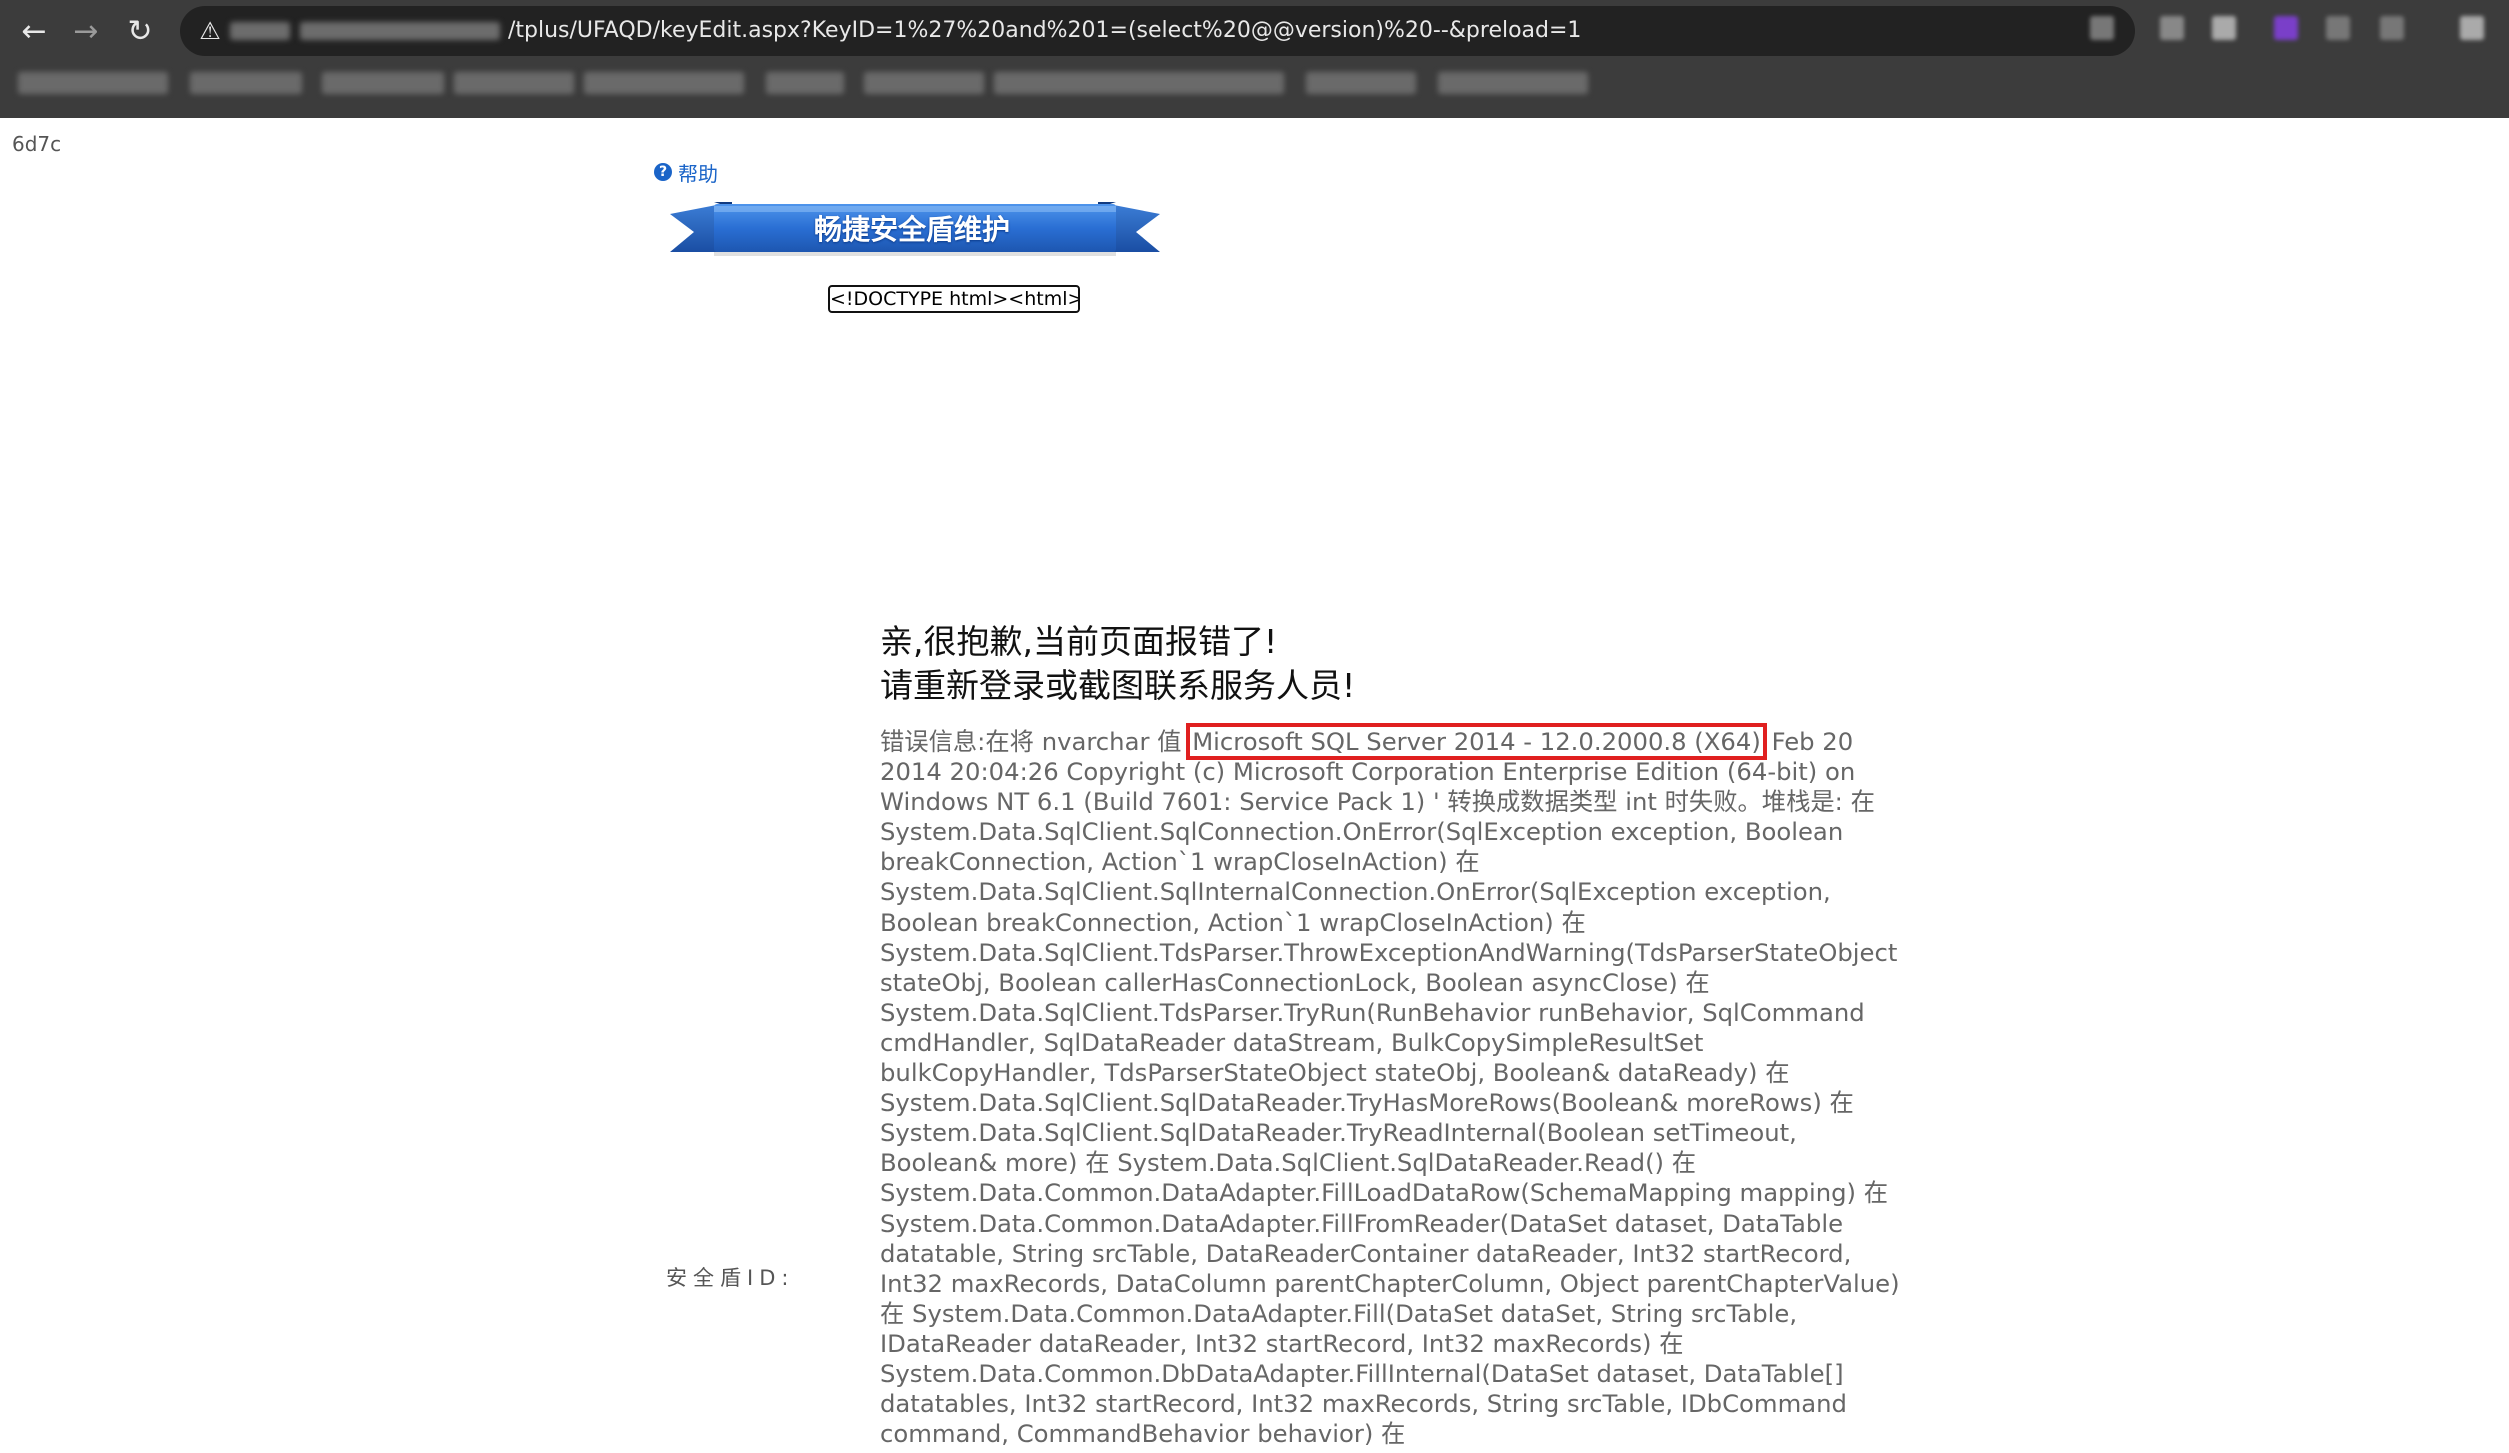  What do you see at coordinates (1118, 685) in the screenshot?
I see `error-heading-line2: 请重新登录或截图联系服务人员!` at bounding box center [1118, 685].